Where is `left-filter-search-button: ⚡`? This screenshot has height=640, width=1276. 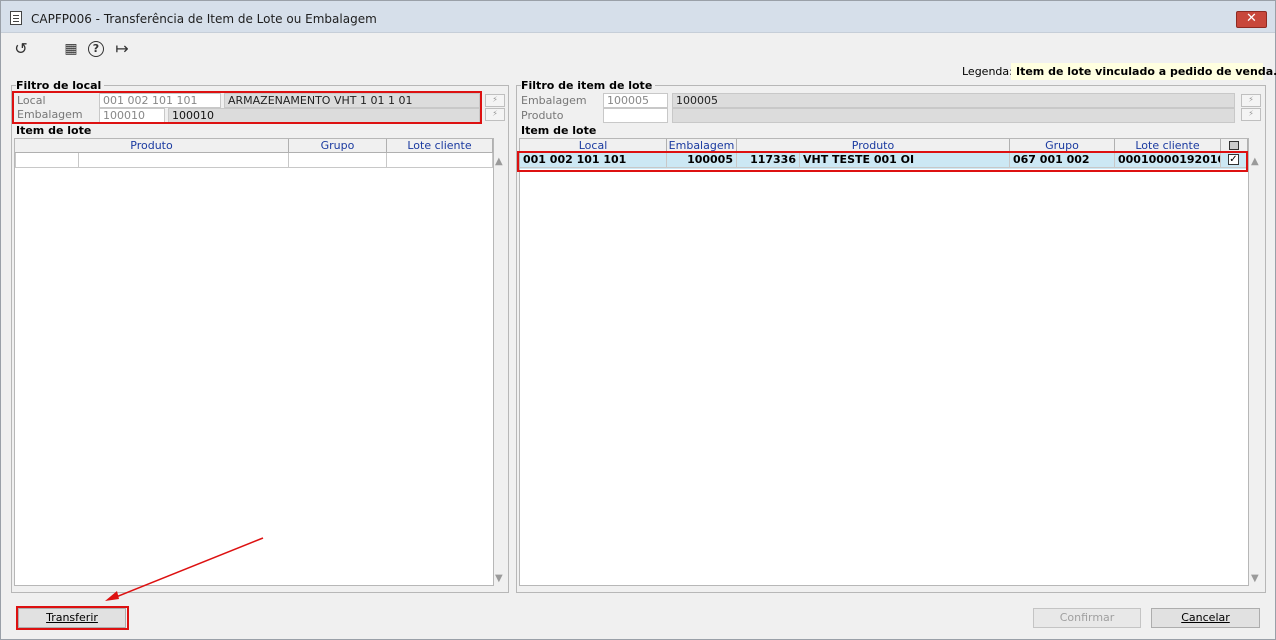 left-filter-search-button: ⚡ is located at coordinates (495, 114).